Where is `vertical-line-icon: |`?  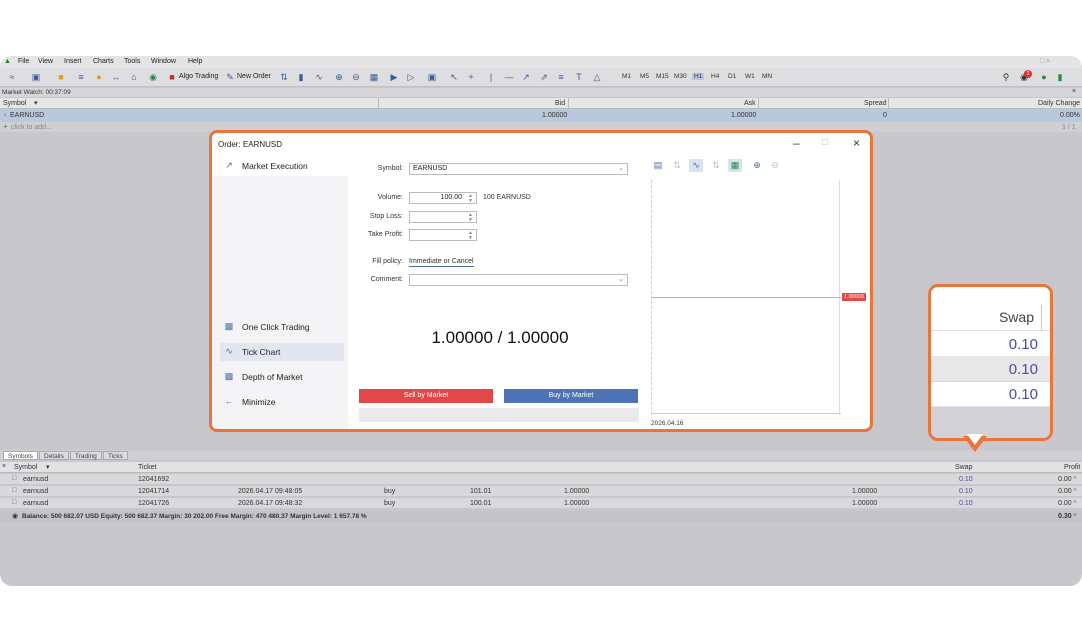
vertical-line-icon: | is located at coordinates (491, 77).